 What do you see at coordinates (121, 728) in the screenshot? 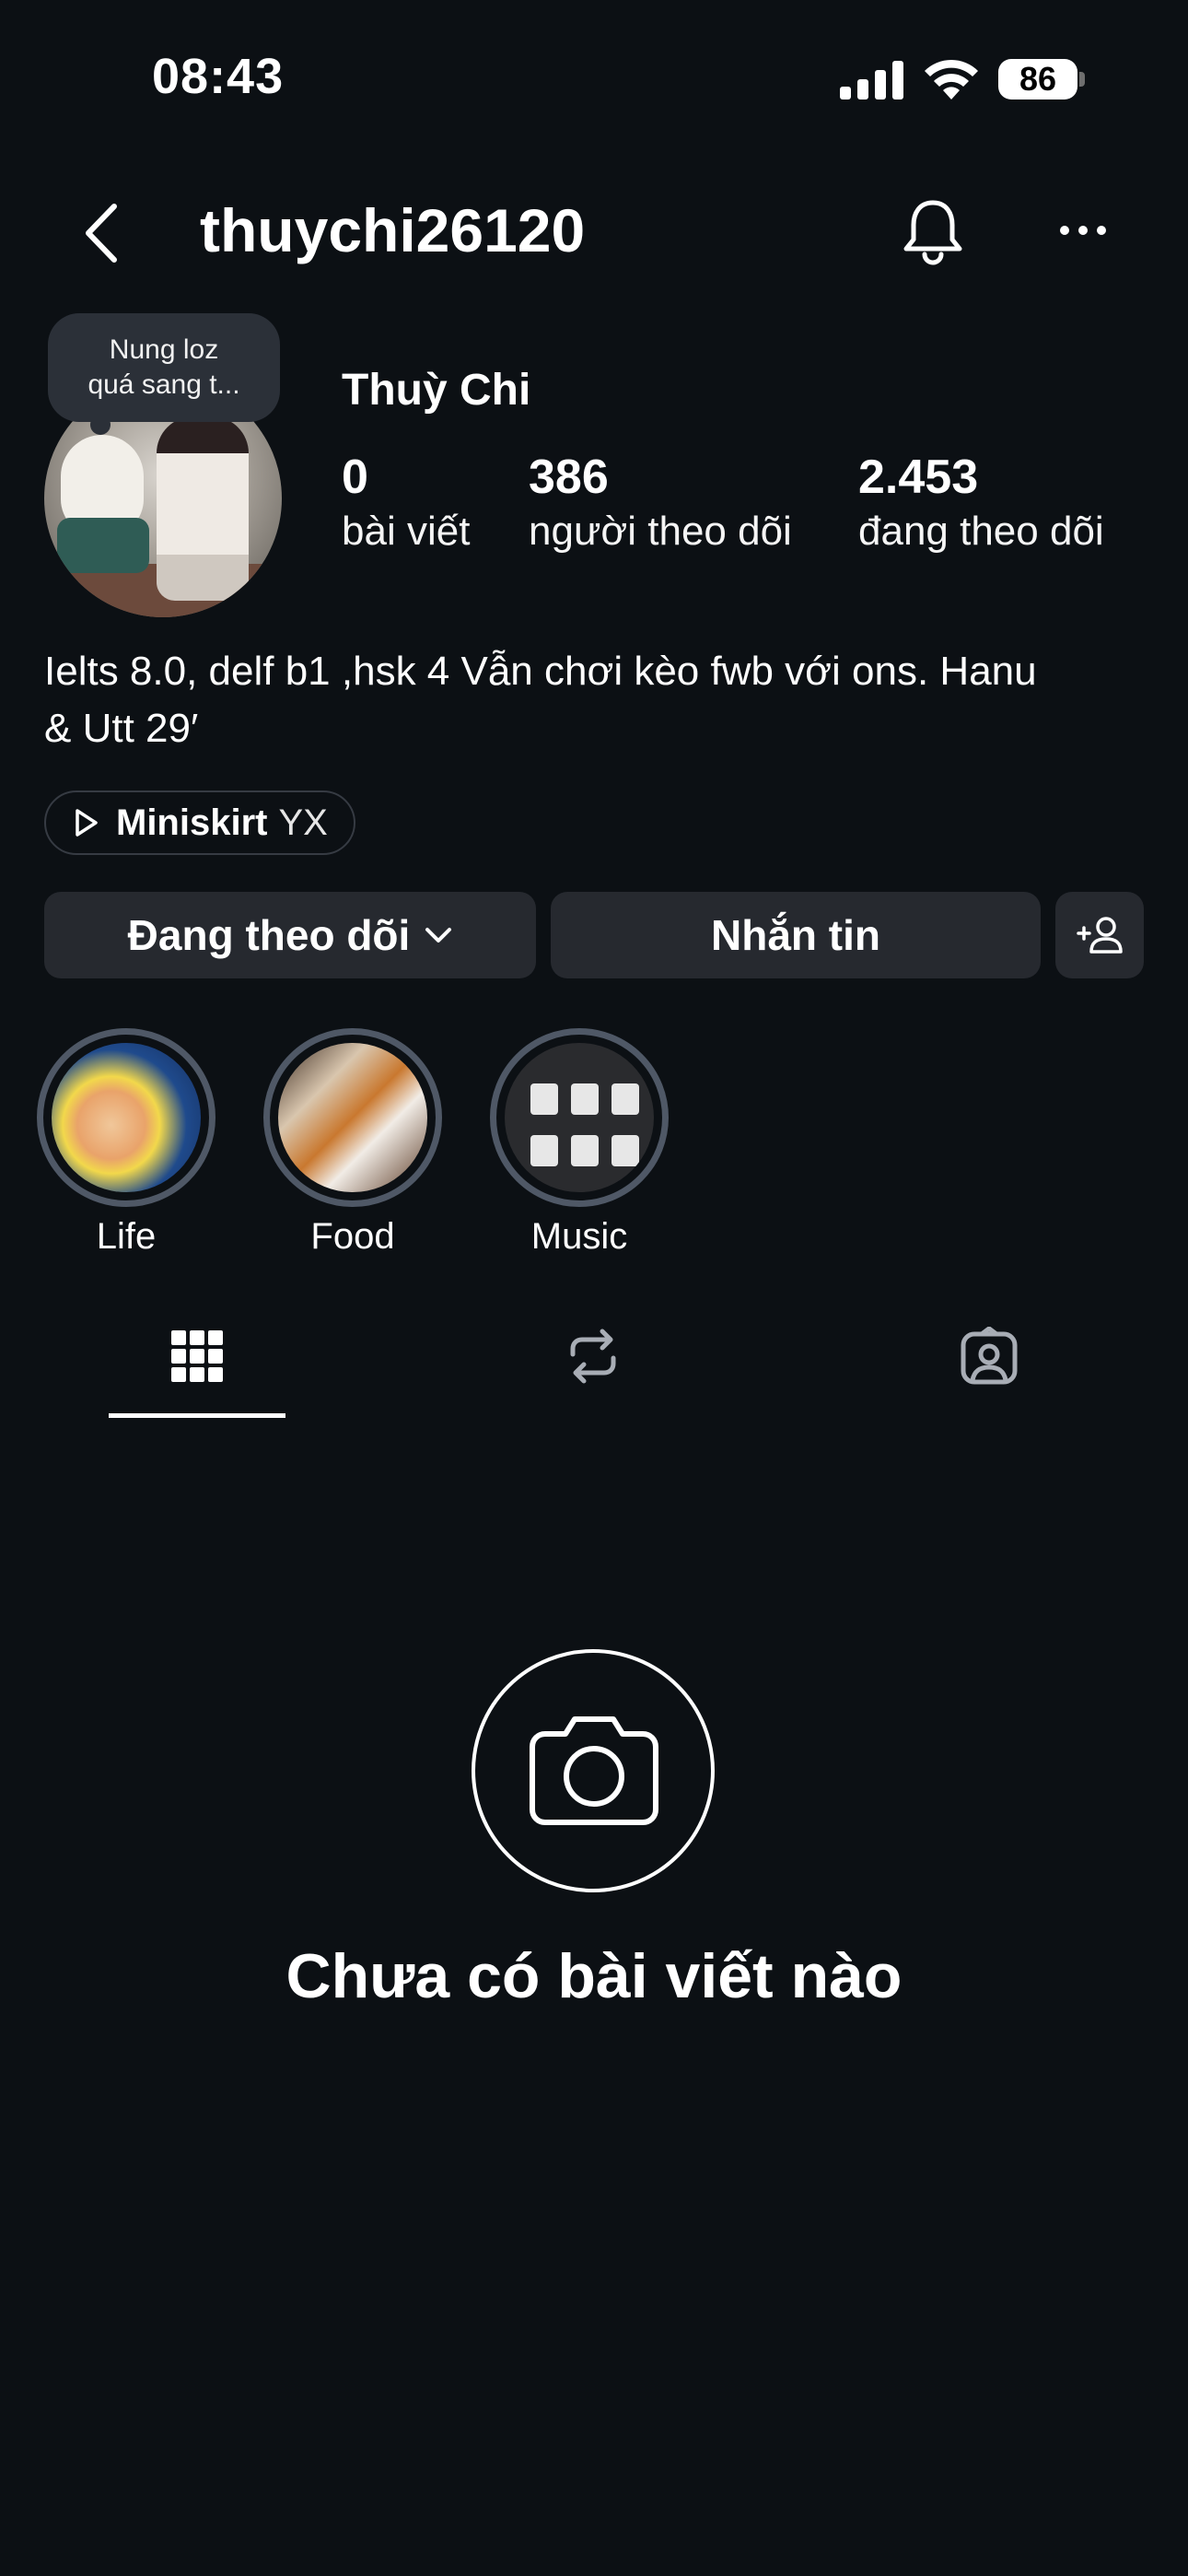
I see `bio-line-2: & Utt 29′` at bounding box center [121, 728].